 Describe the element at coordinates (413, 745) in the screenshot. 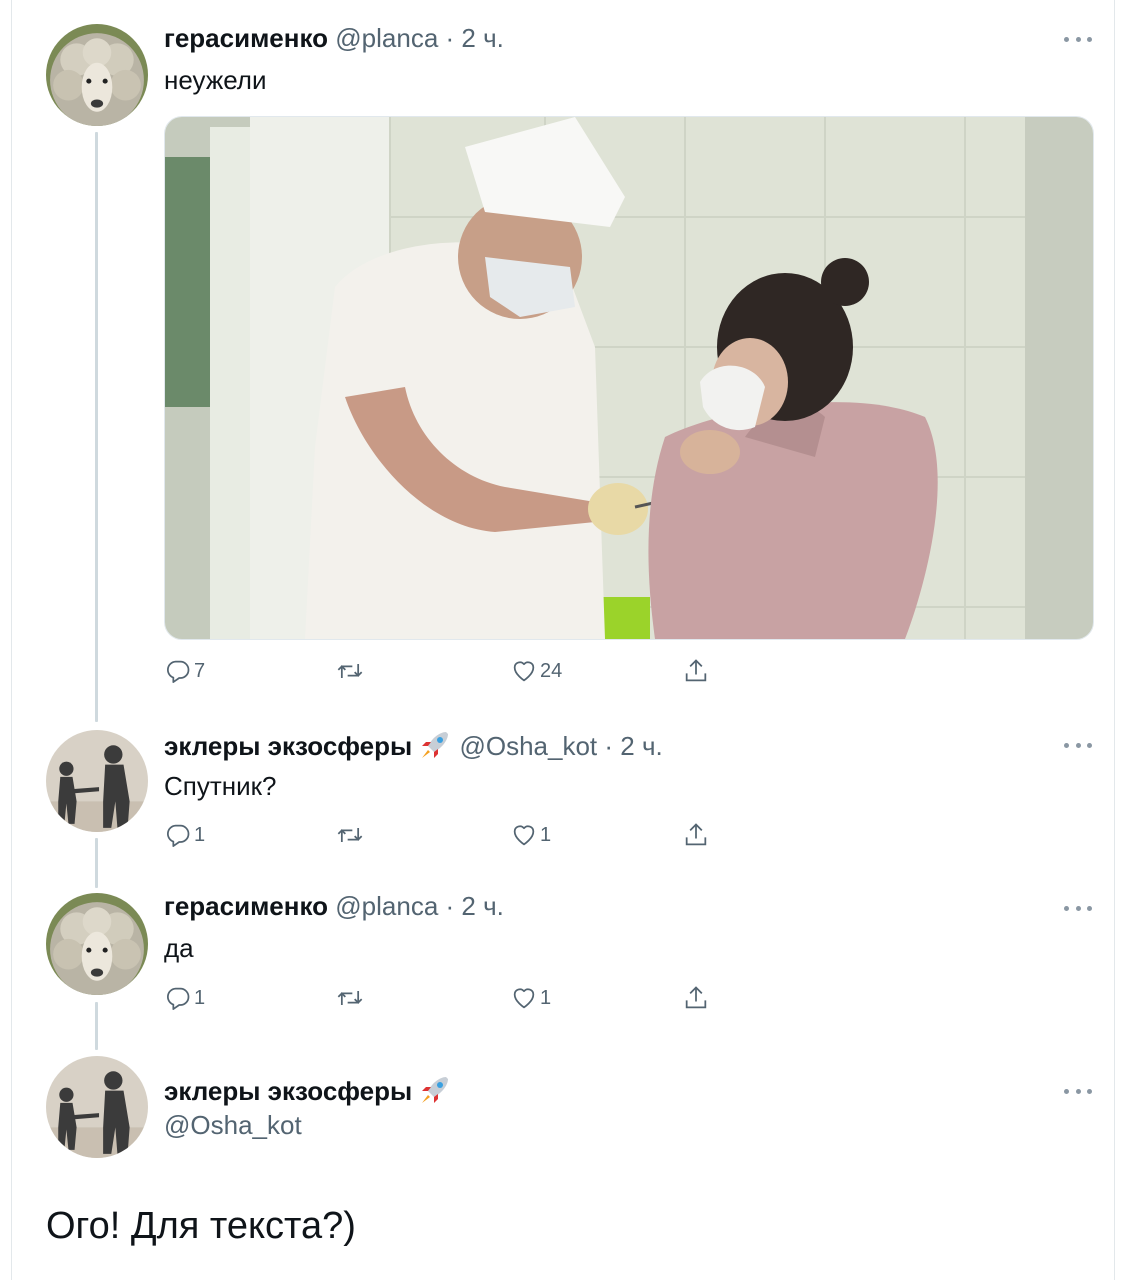

I see `tweet-header: эклеры экзосферы @Osha_kot · 2 ч.` at that location.